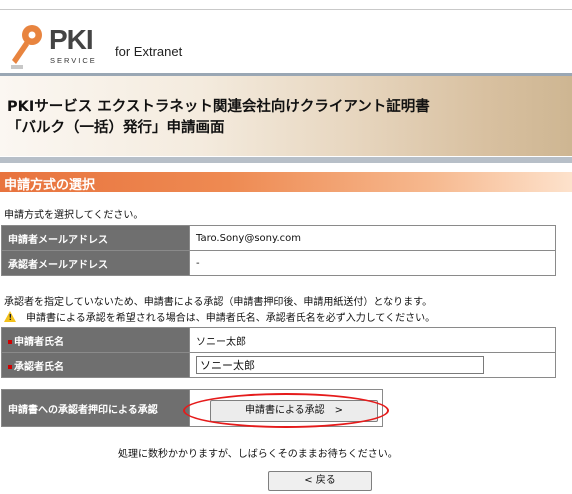  Describe the element at coordinates (95, 263) in the screenshot. I see `approver-email-label: 承認者メールアドレス` at that location.